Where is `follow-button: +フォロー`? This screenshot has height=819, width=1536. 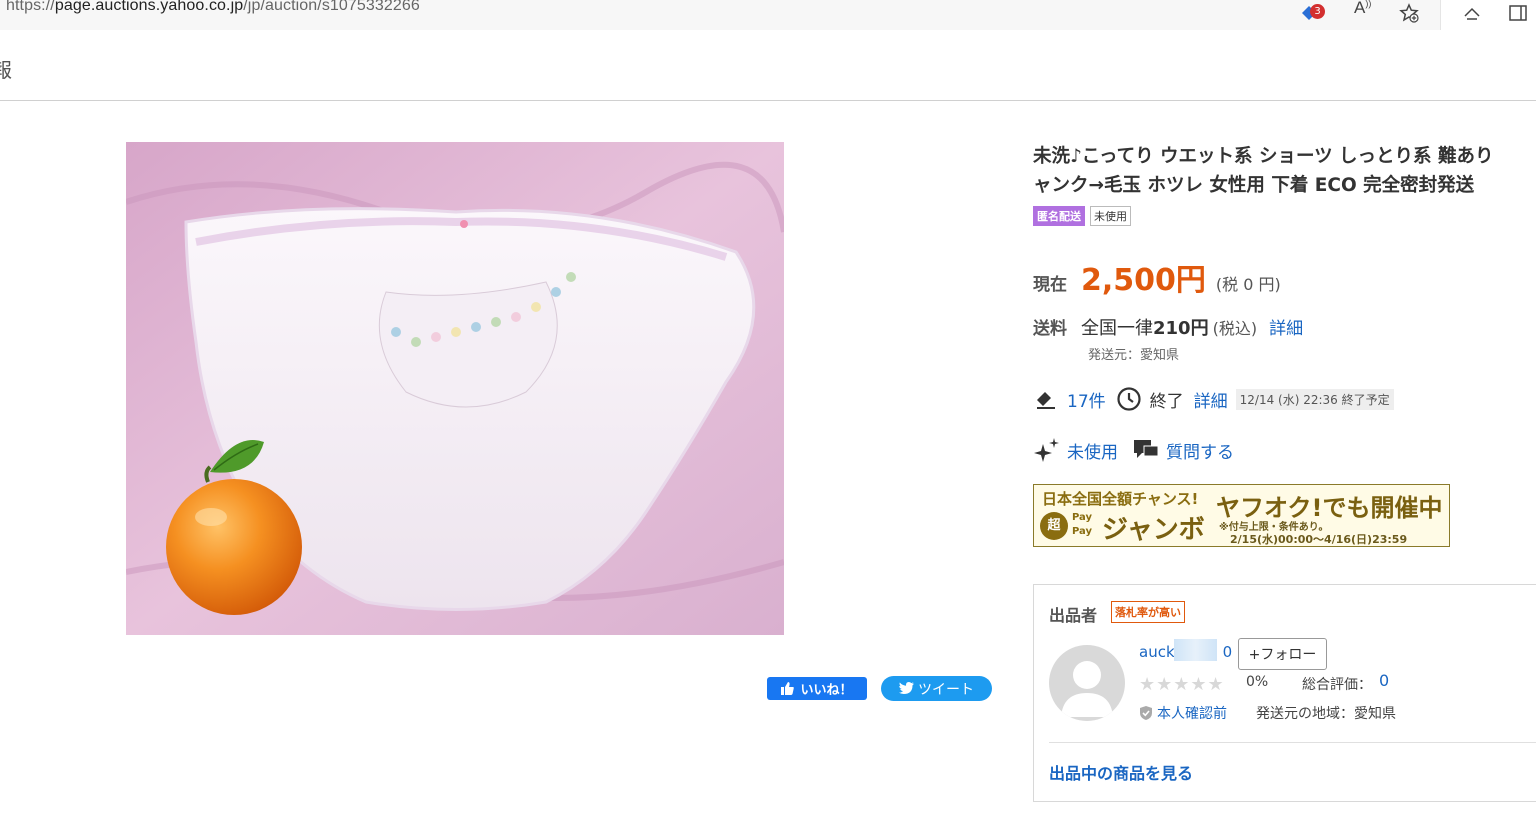 follow-button: +フォロー is located at coordinates (1282, 654).